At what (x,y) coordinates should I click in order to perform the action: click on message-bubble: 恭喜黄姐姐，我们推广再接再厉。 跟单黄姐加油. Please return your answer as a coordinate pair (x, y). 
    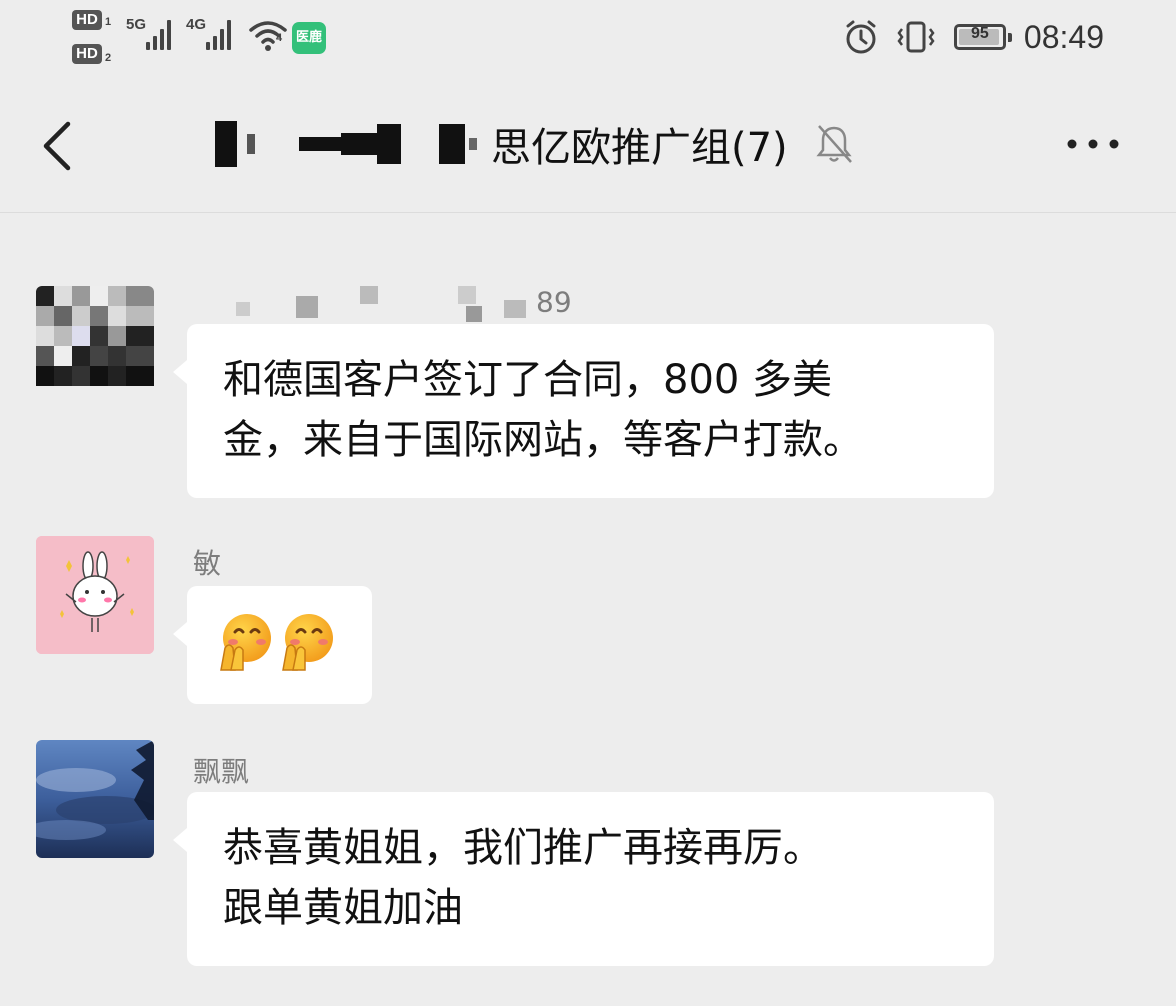
    Looking at the image, I should click on (583, 879).